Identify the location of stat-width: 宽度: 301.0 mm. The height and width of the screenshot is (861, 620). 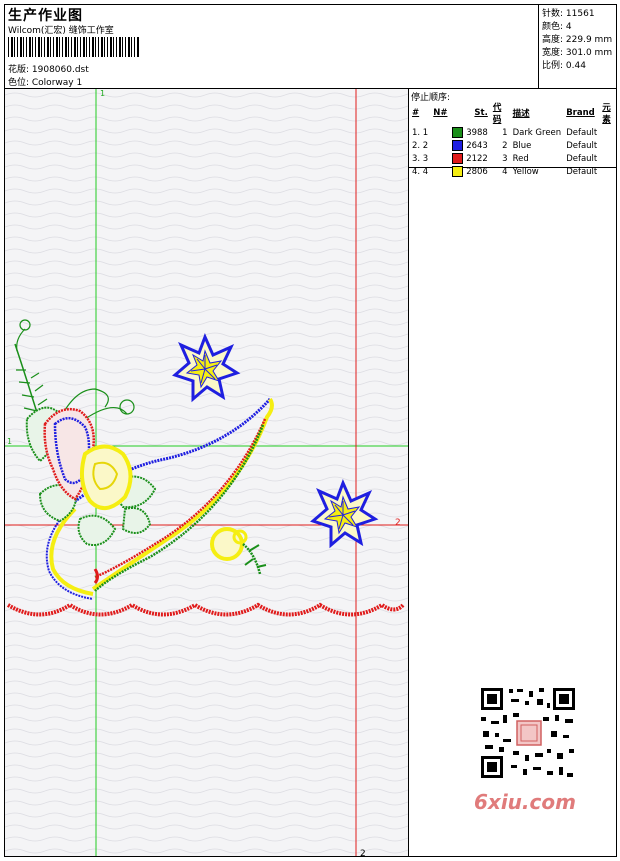
(577, 53).